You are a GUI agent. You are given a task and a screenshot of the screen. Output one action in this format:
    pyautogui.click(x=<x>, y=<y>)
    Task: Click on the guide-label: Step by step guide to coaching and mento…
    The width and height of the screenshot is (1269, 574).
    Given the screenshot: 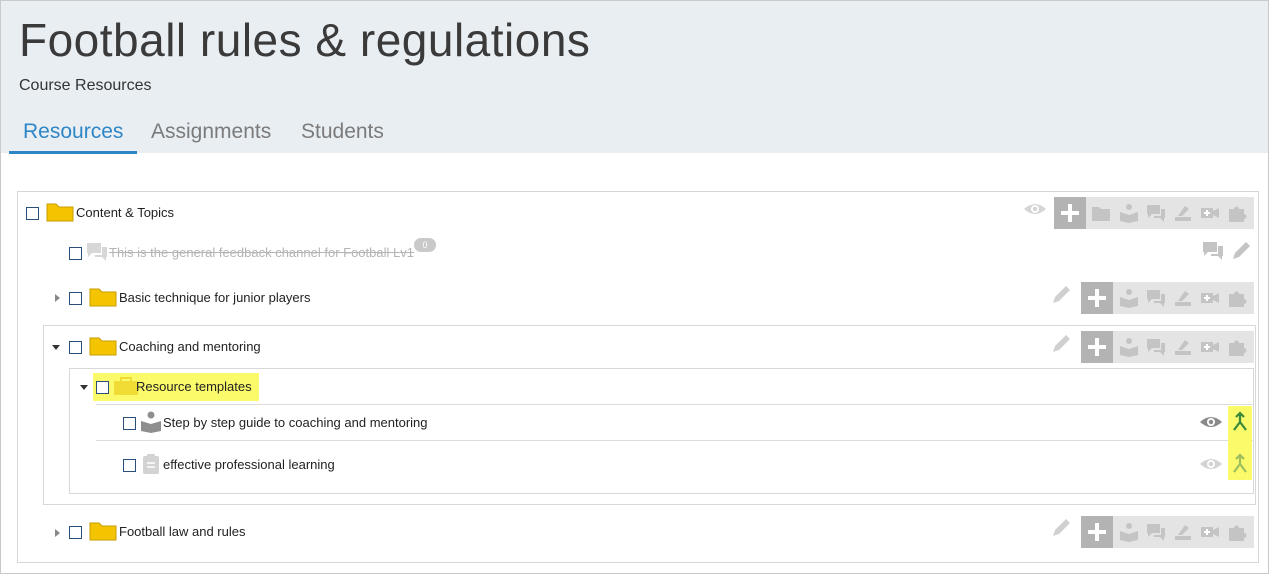 What is the action you would take?
    pyautogui.click(x=295, y=422)
    